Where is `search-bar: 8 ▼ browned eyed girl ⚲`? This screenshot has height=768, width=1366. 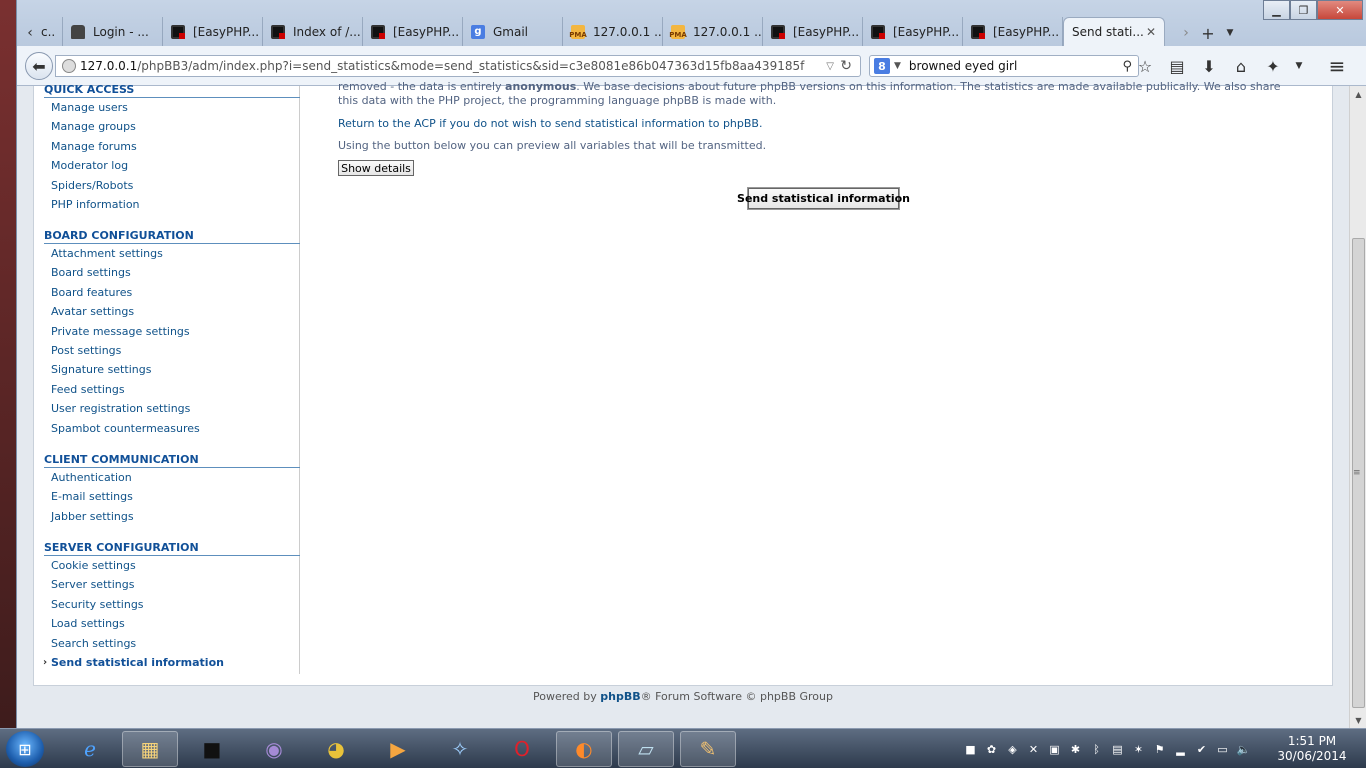
search-bar: 8 ▼ browned eyed girl ⚲ is located at coordinates (1004, 66).